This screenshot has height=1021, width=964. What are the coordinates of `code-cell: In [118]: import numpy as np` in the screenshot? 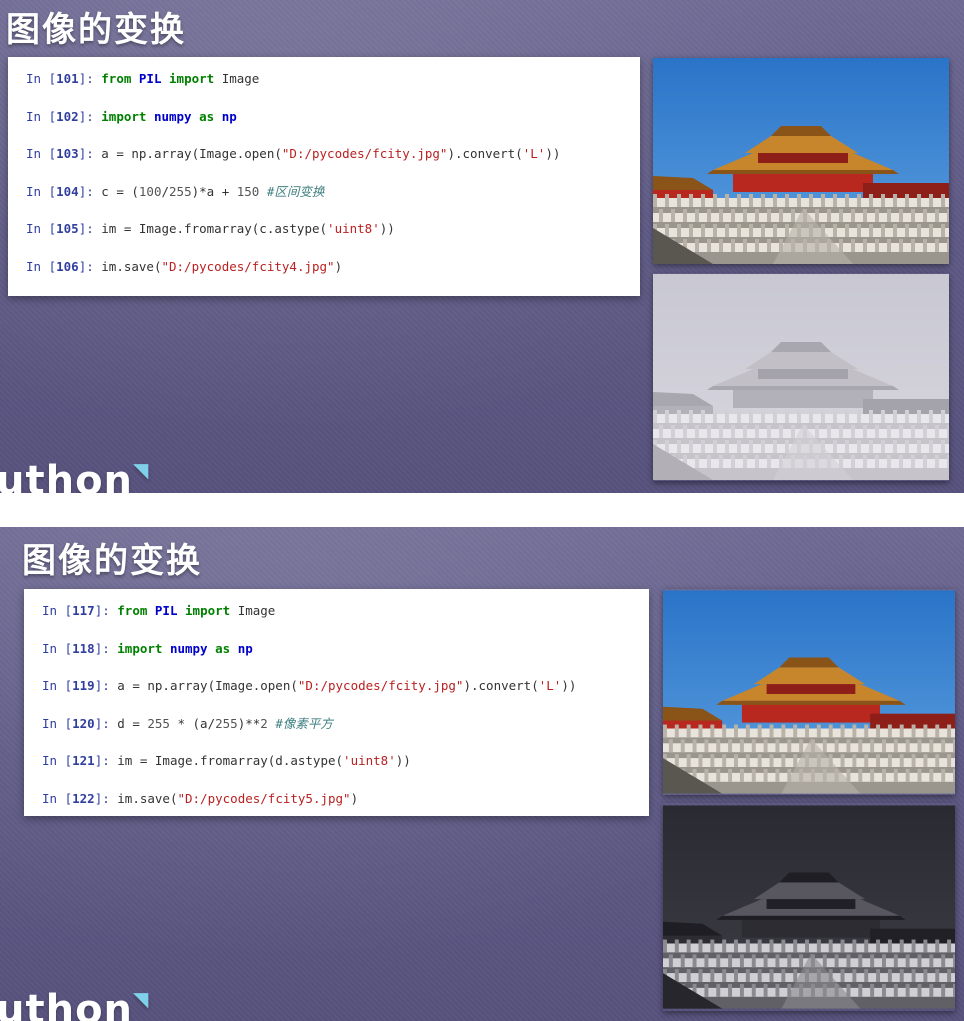 It's located at (341, 658).